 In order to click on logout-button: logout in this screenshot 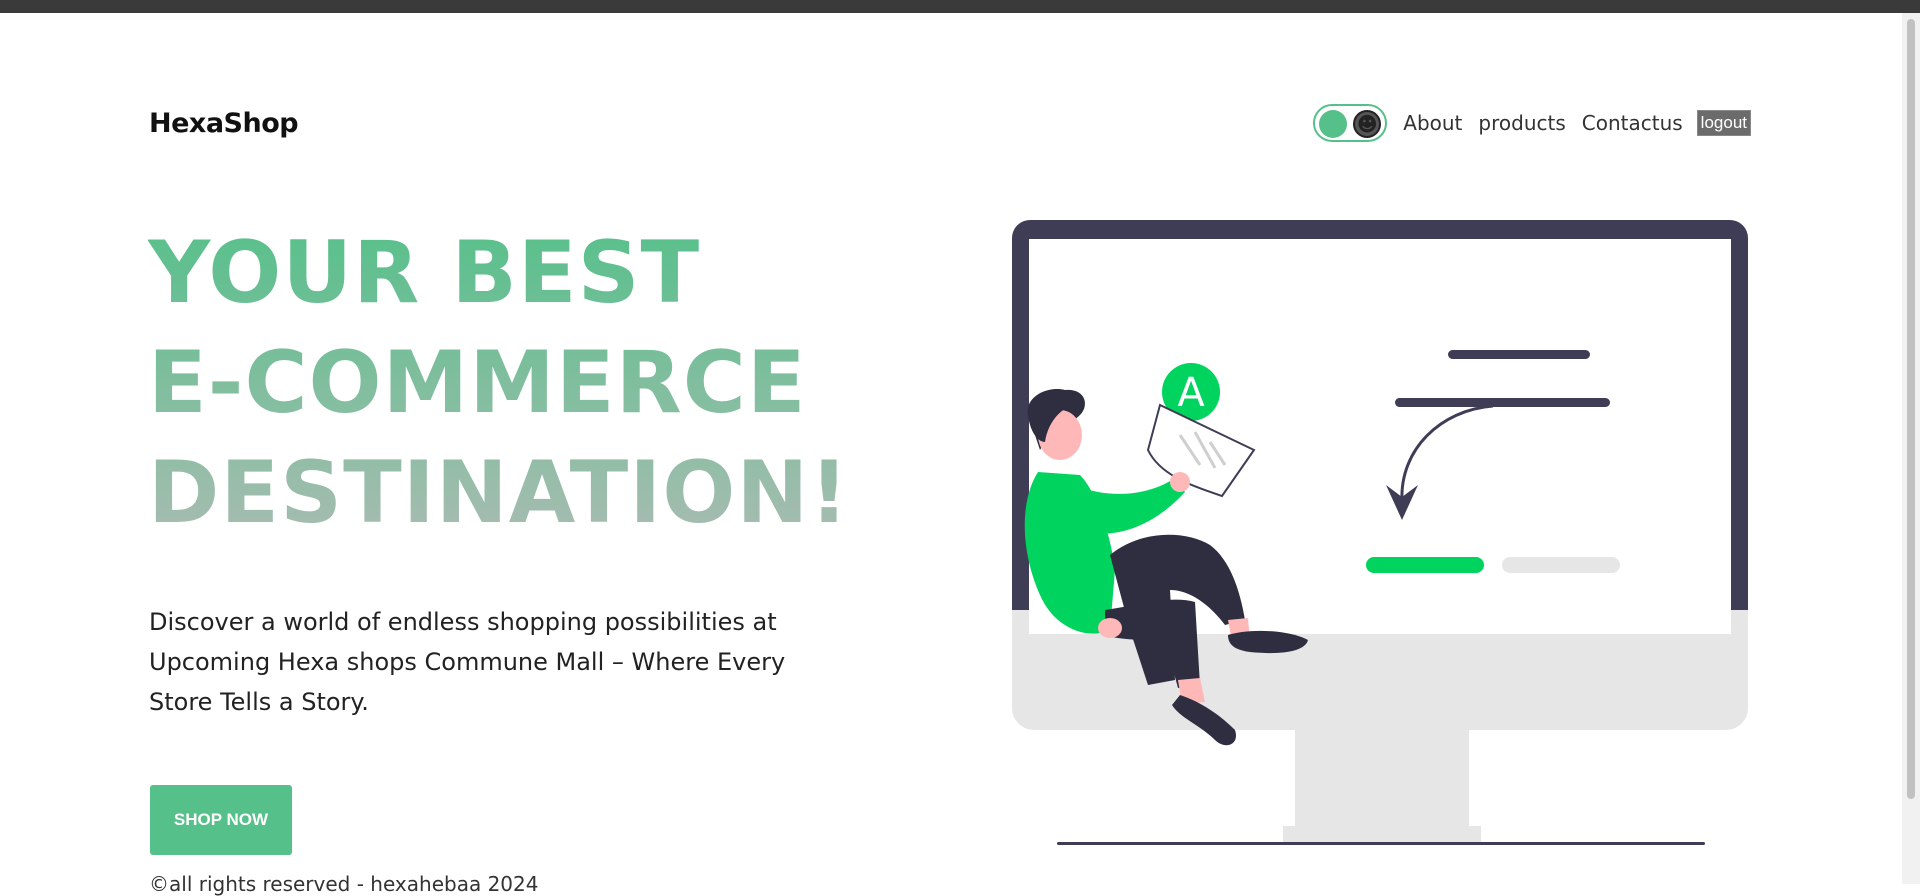, I will do `click(1723, 123)`.